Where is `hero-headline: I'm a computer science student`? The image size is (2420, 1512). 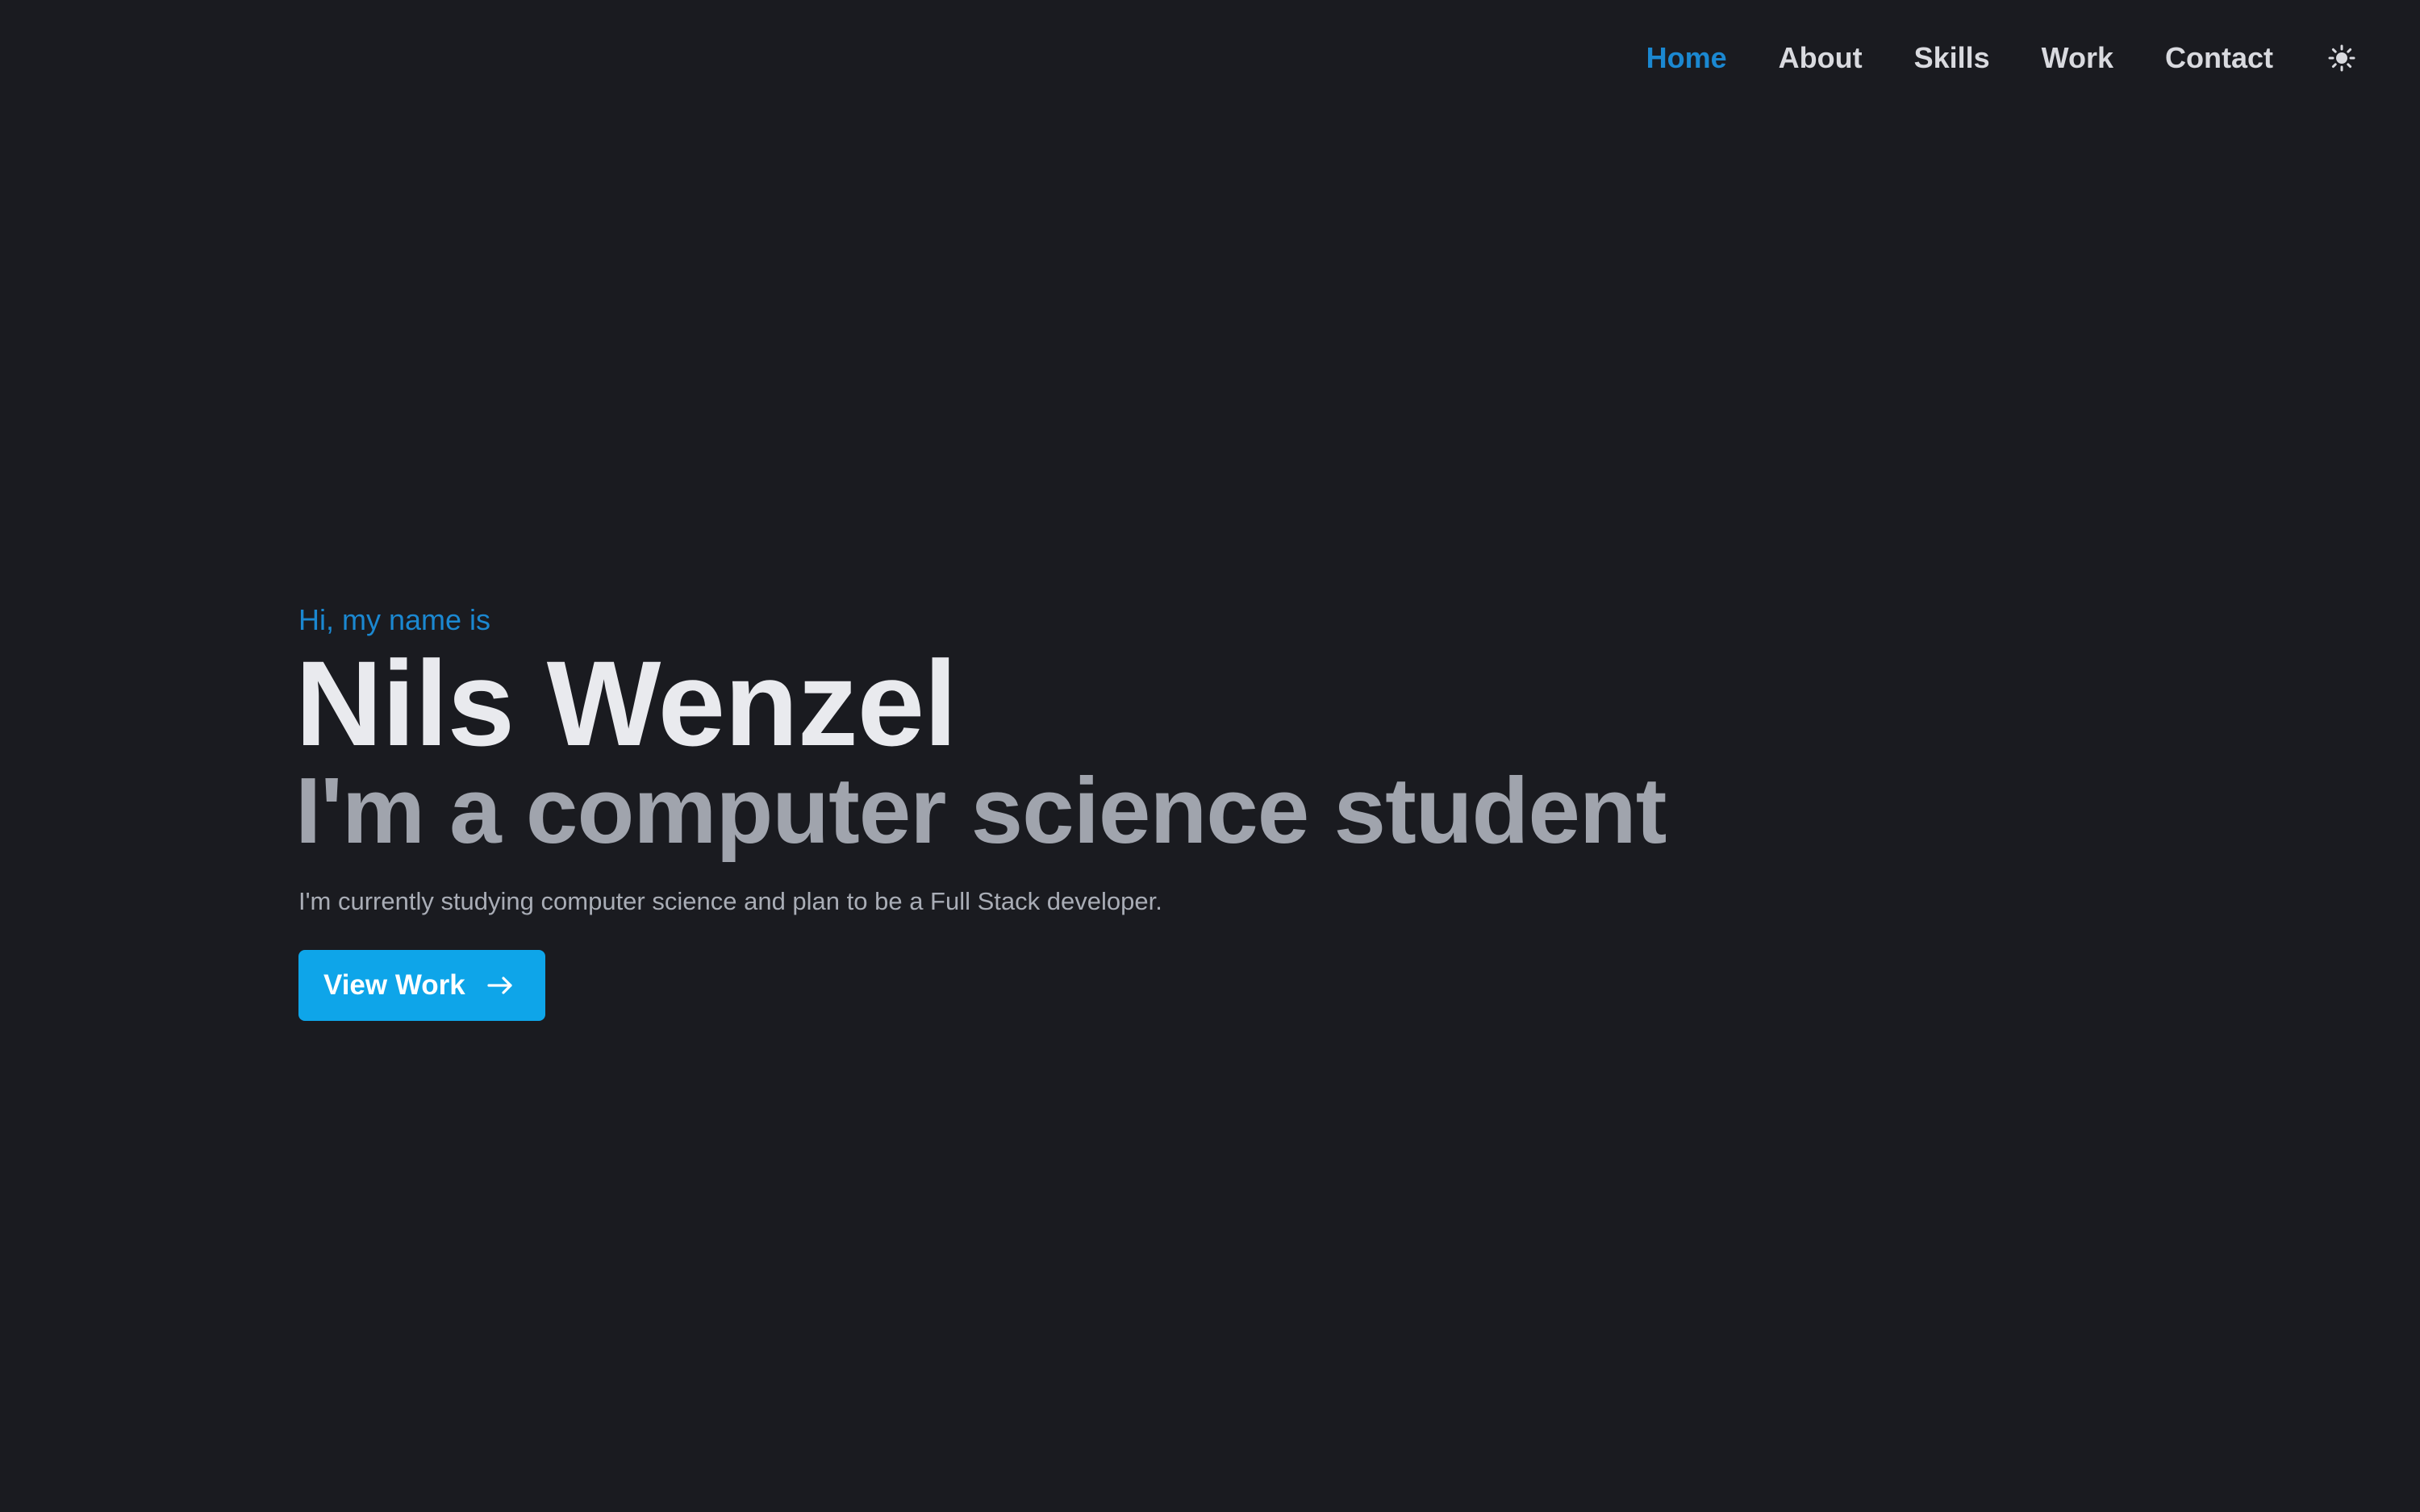 hero-headline: I'm a computer science student is located at coordinates (981, 810).